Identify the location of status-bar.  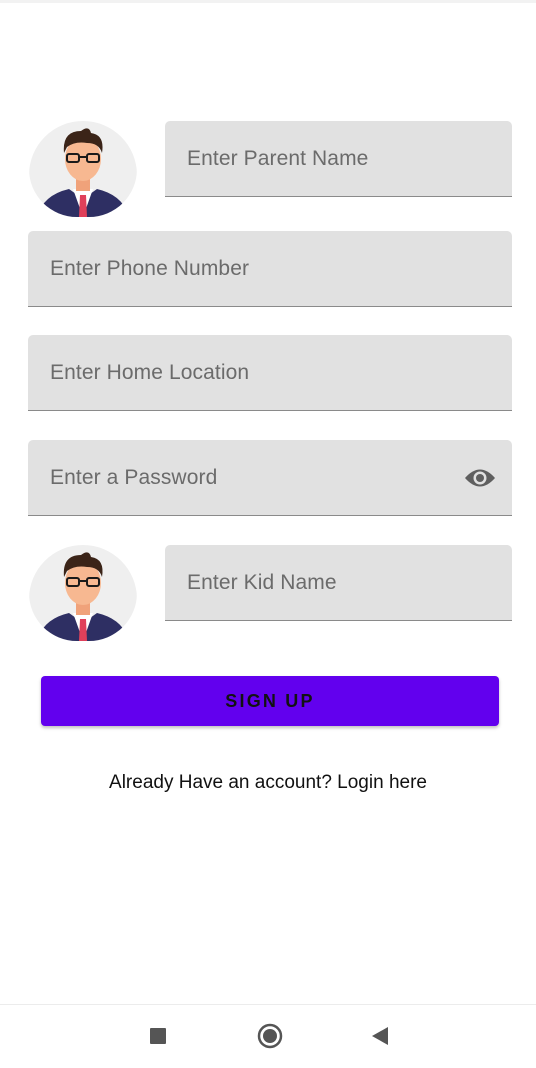
(268, 1).